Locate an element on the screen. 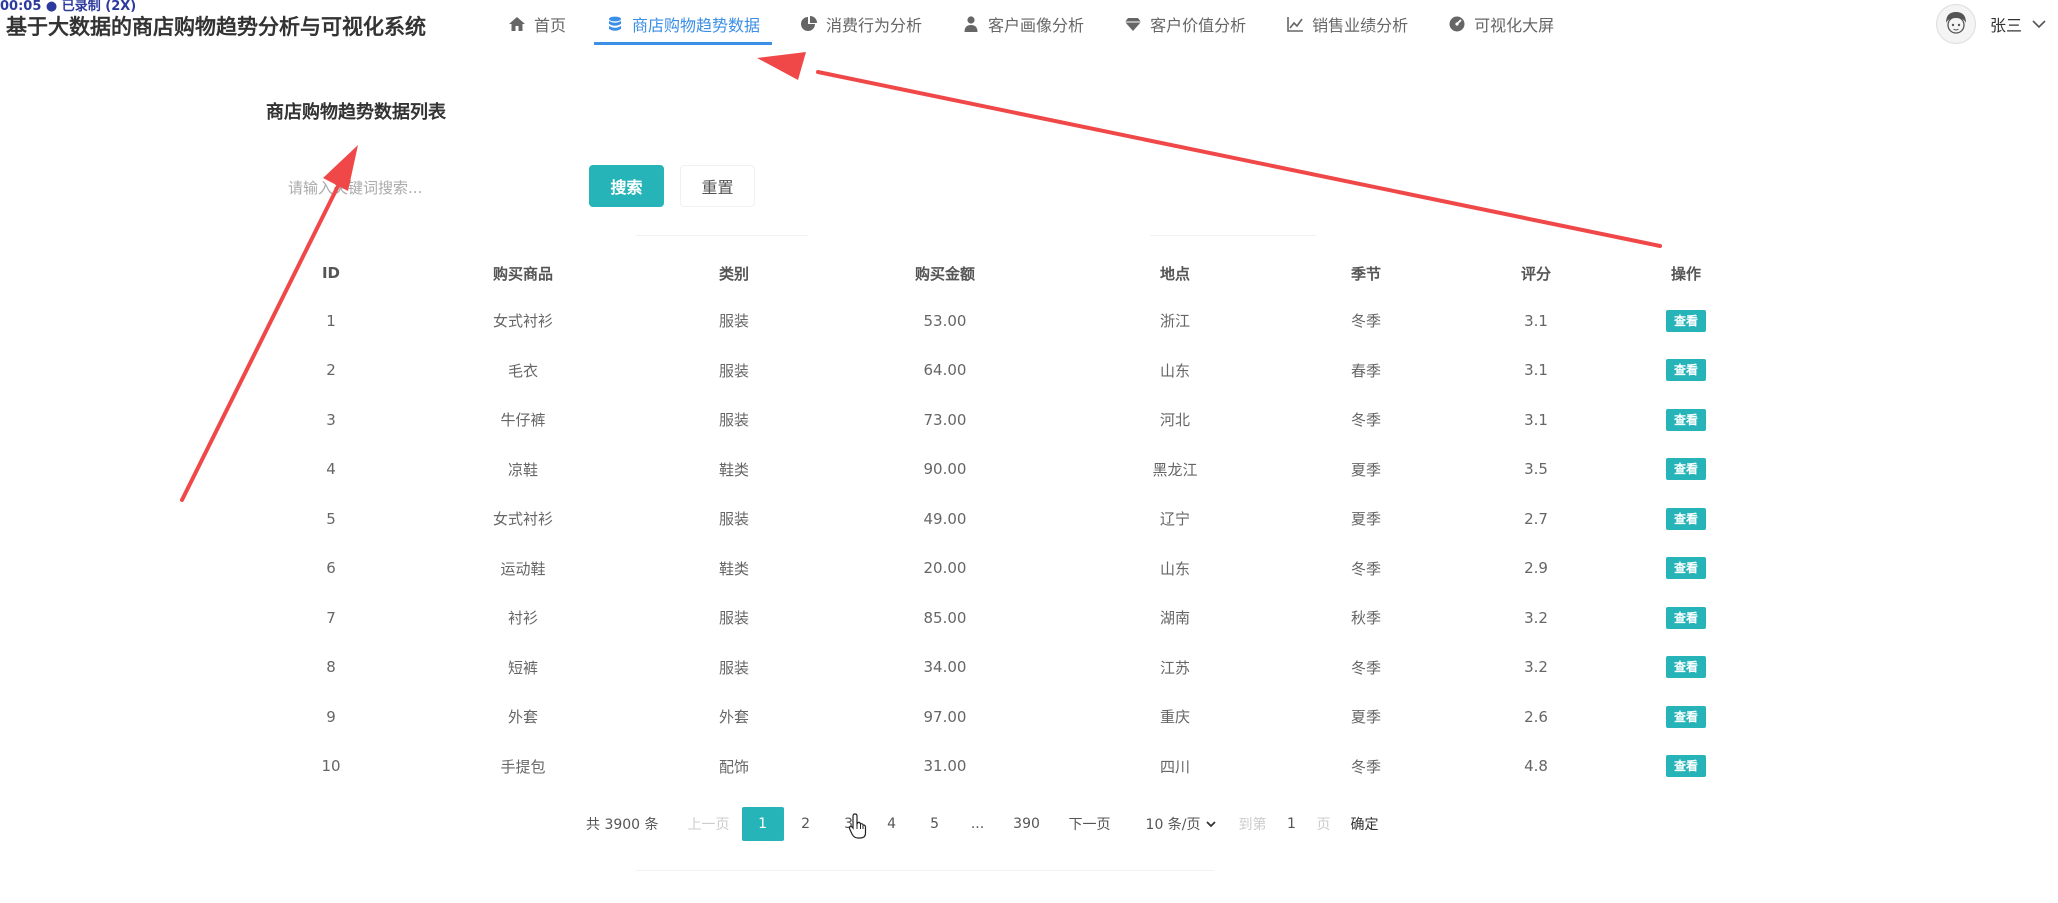 This screenshot has height=903, width=2058. cell-id: 4 is located at coordinates (331, 469).